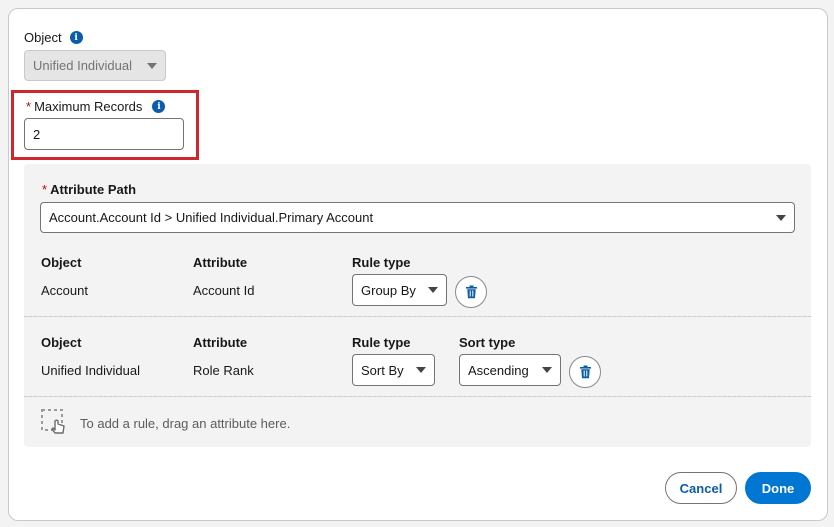  Describe the element at coordinates (37, 134) in the screenshot. I see `max-records-value: 2` at that location.